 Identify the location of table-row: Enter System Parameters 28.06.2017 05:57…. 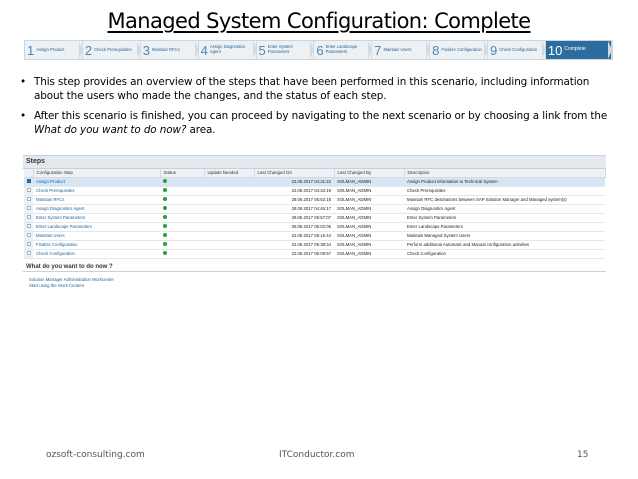
(314, 218).